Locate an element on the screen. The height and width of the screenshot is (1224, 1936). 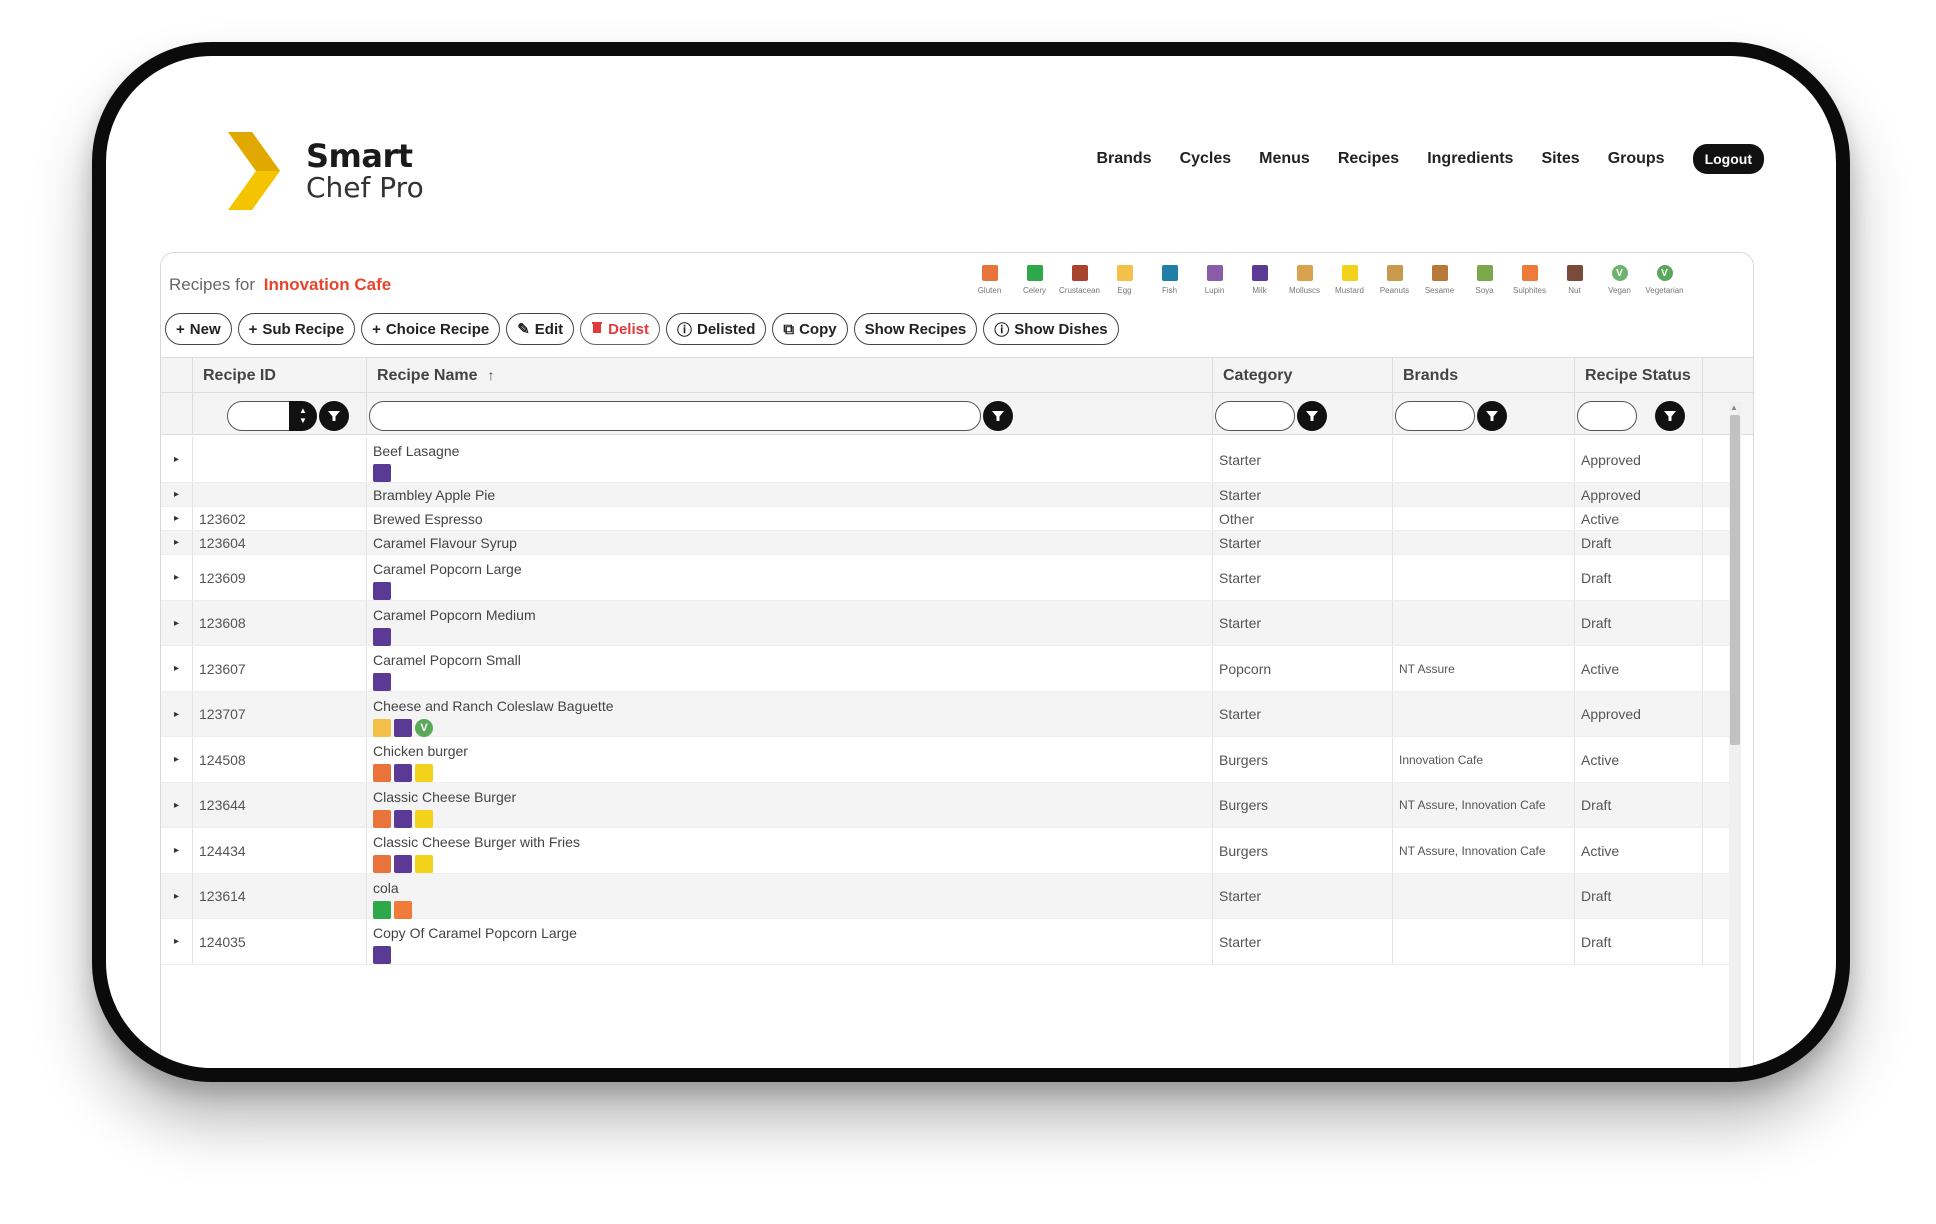
cell-brands: NT Assure is located at coordinates (1484, 668).